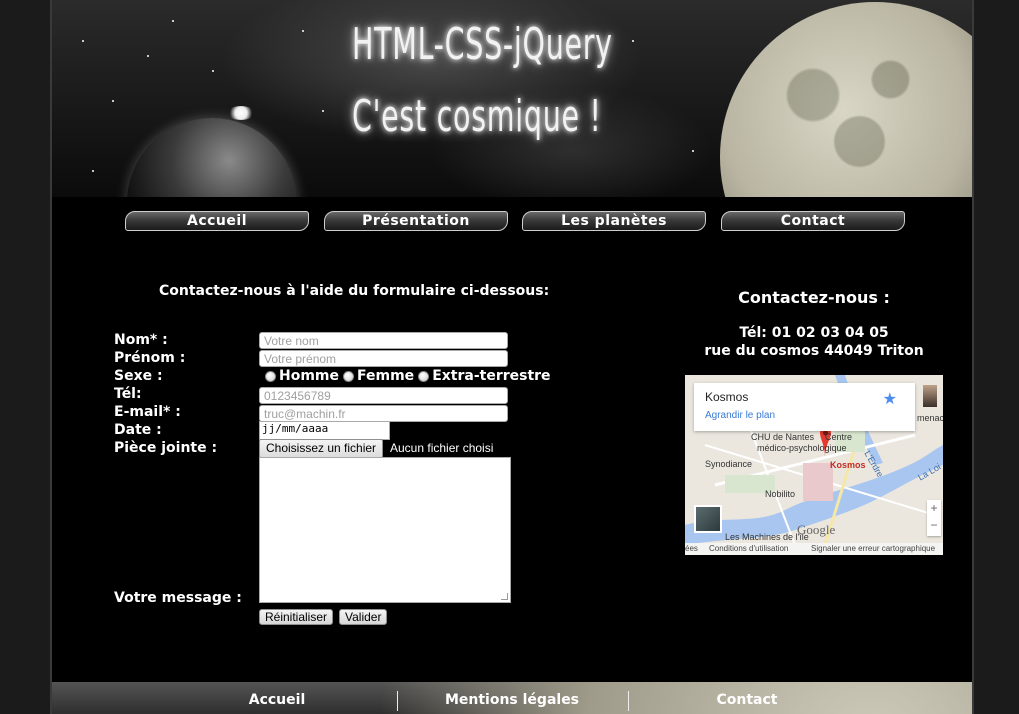 The height and width of the screenshot is (714, 1019). I want to click on label-tel: Tél:, so click(128, 394).